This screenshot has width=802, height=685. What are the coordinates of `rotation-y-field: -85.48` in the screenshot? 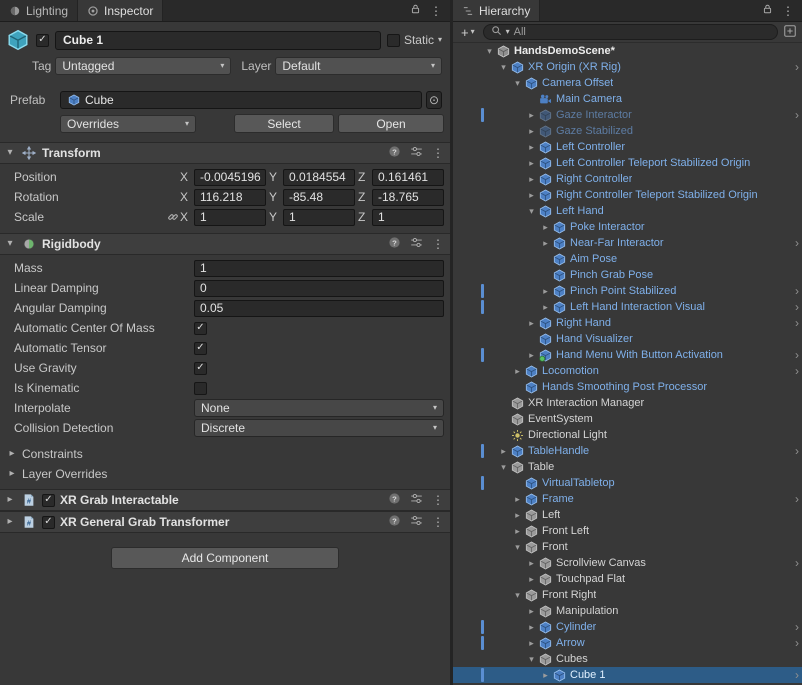 It's located at (319, 197).